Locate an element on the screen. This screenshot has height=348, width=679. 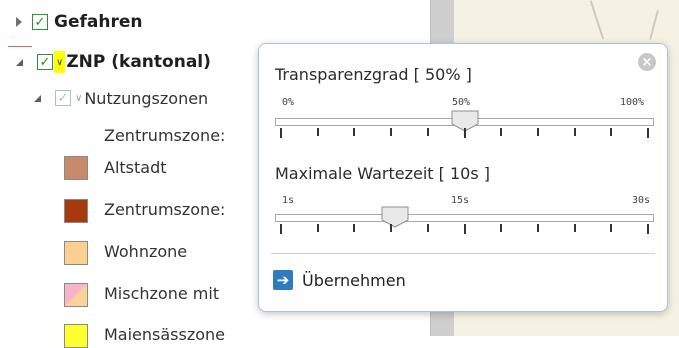
slider-max-label: 100% is located at coordinates (632, 102).